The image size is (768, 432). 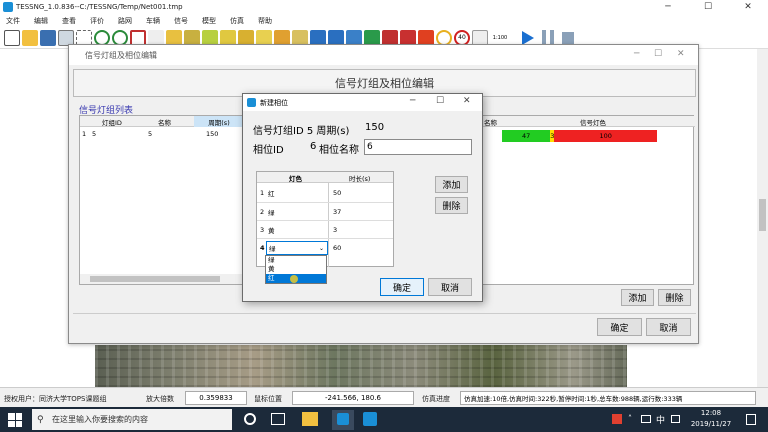 I want to click on signal-segment: 100, so click(x=605, y=136).